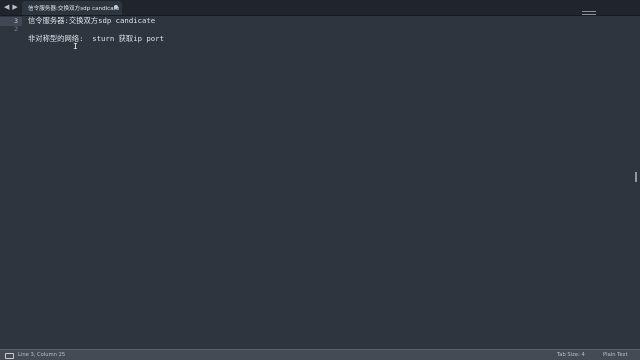 Image resolution: width=640 pixels, height=360 pixels. Describe the element at coordinates (615, 355) in the screenshot. I see `syntax-selector: Plain Text` at that location.